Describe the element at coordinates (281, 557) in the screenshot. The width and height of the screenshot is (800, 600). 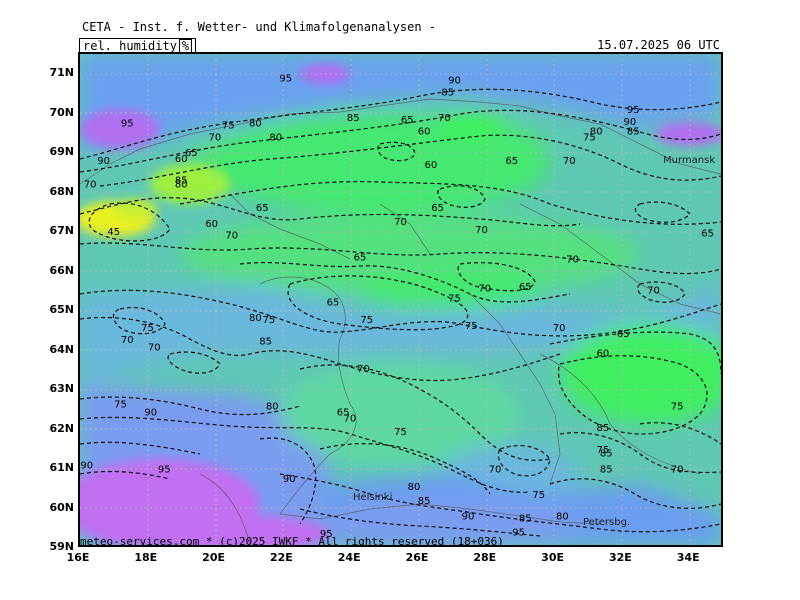
I see `longitude-label: 22E` at that location.